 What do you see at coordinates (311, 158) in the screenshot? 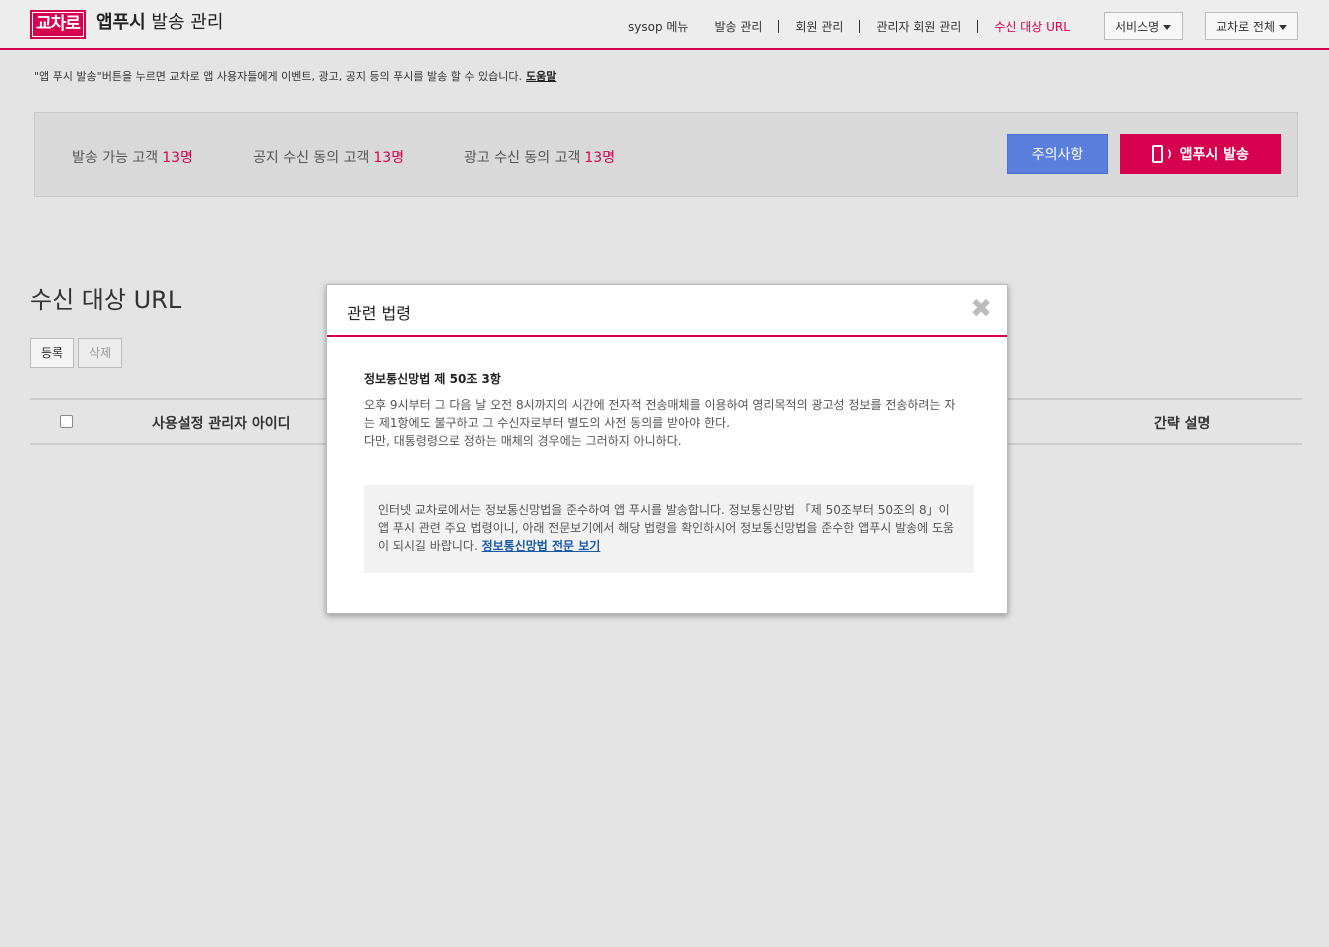
I see `stat-notice-agree-label: 공지 수신 동의 고객` at bounding box center [311, 158].